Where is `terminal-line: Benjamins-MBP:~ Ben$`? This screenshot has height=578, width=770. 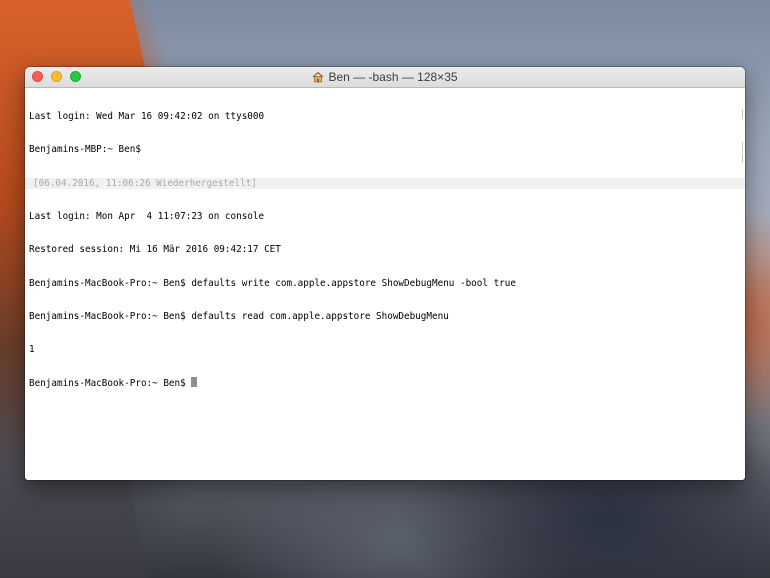
terminal-line: Benjamins-MBP:~ Ben$ is located at coordinates (85, 150).